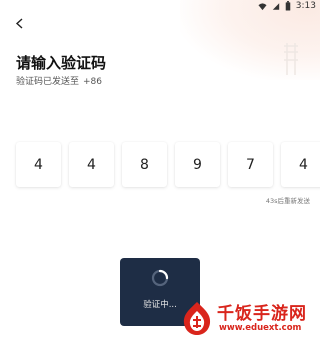 Image resolution: width=320 pixels, height=345 pixels. I want to click on page-title: 请输入验证码, so click(61, 63).